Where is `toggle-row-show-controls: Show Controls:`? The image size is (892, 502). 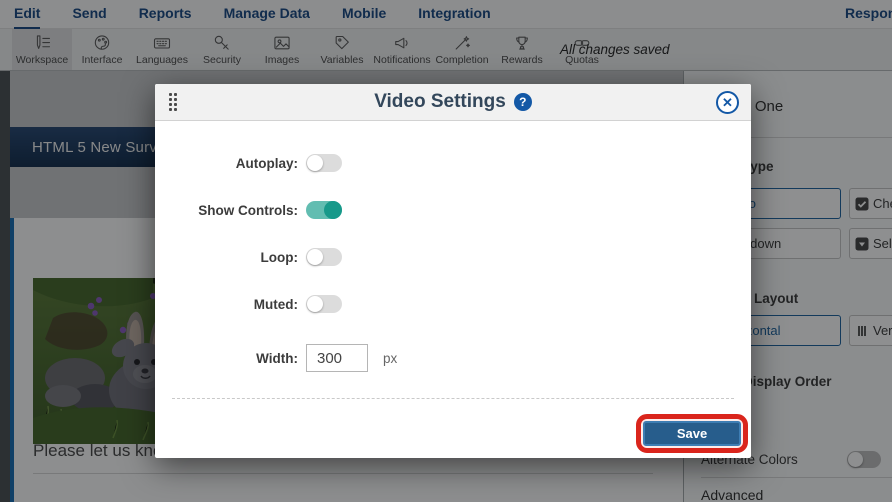
toggle-row-show-controls: Show Controls: is located at coordinates (248, 210).